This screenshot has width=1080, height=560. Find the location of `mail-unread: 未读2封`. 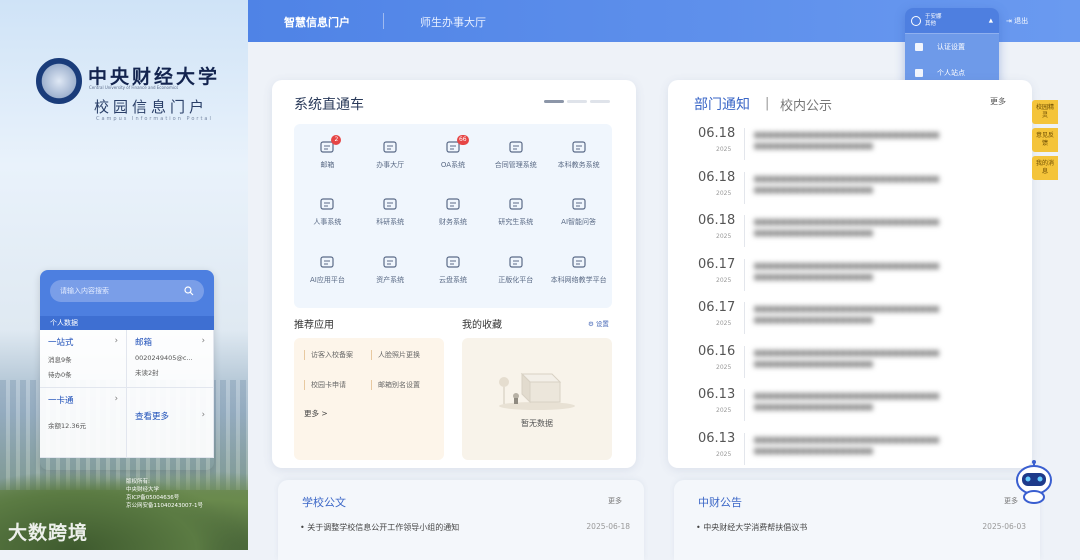

mail-unread: 未读2封 is located at coordinates (147, 373).